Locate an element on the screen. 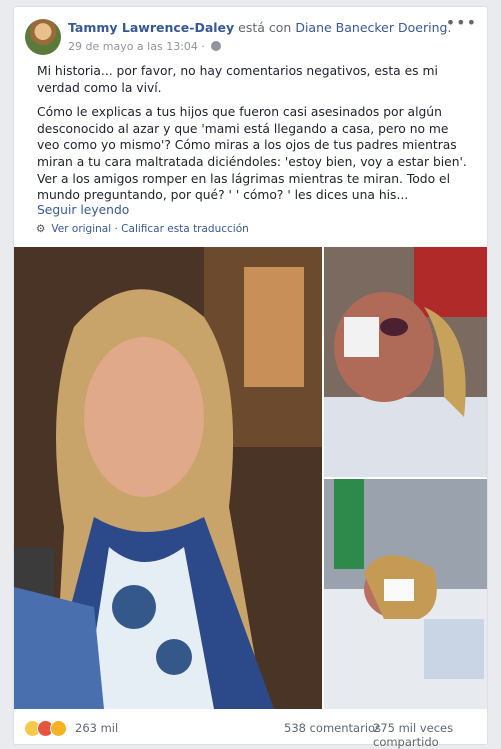 The width and height of the screenshot is (501, 749). author-name-link: Tammy Lawrence-Daley is located at coordinates (151, 27).